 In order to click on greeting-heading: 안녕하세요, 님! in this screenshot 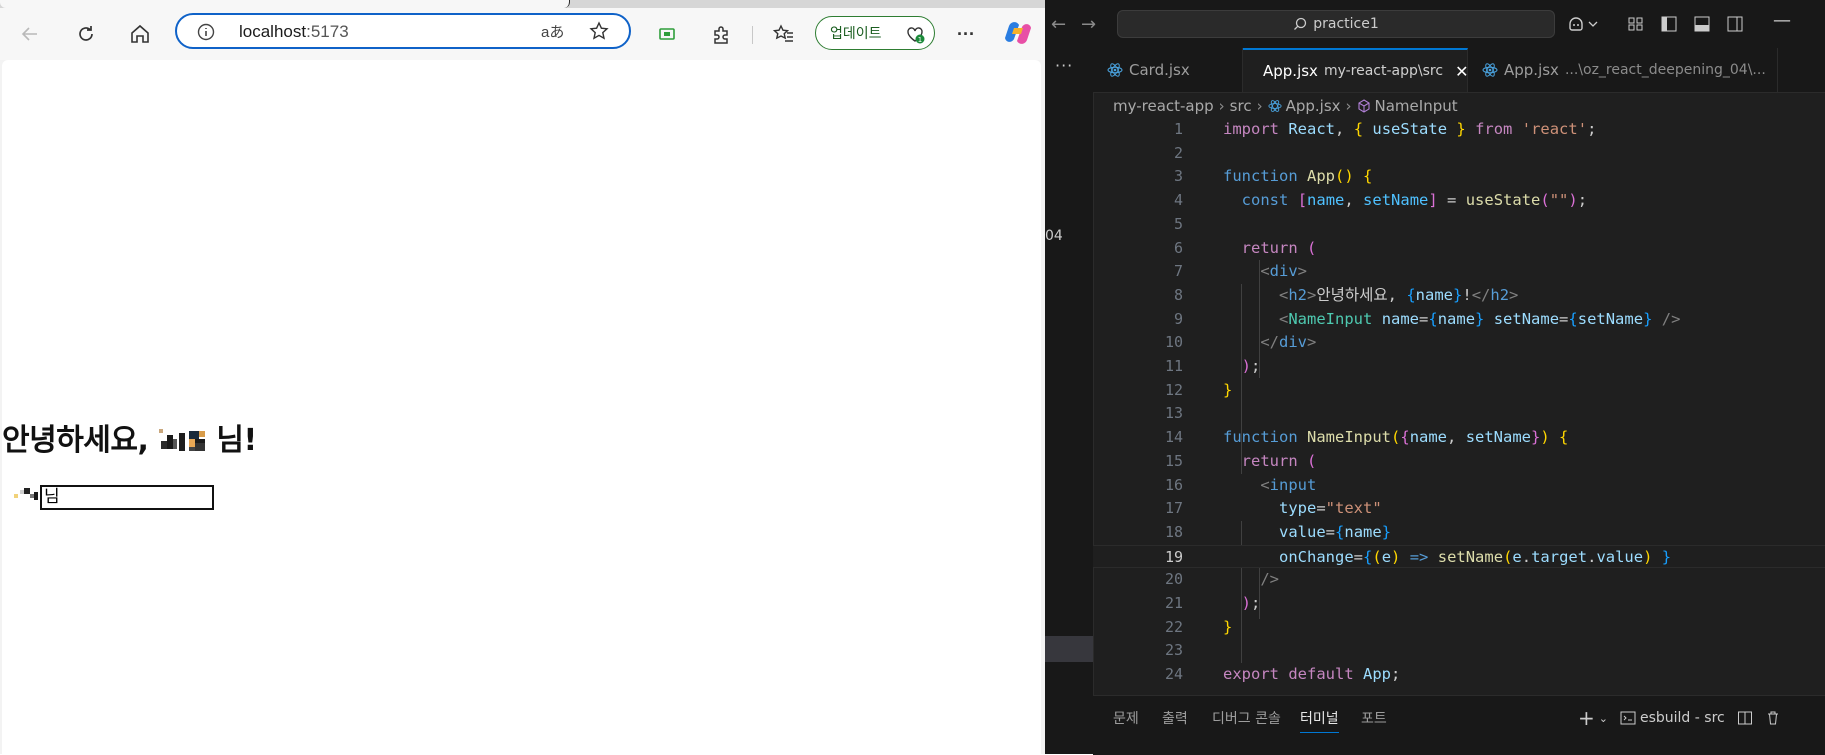, I will do `click(129, 437)`.